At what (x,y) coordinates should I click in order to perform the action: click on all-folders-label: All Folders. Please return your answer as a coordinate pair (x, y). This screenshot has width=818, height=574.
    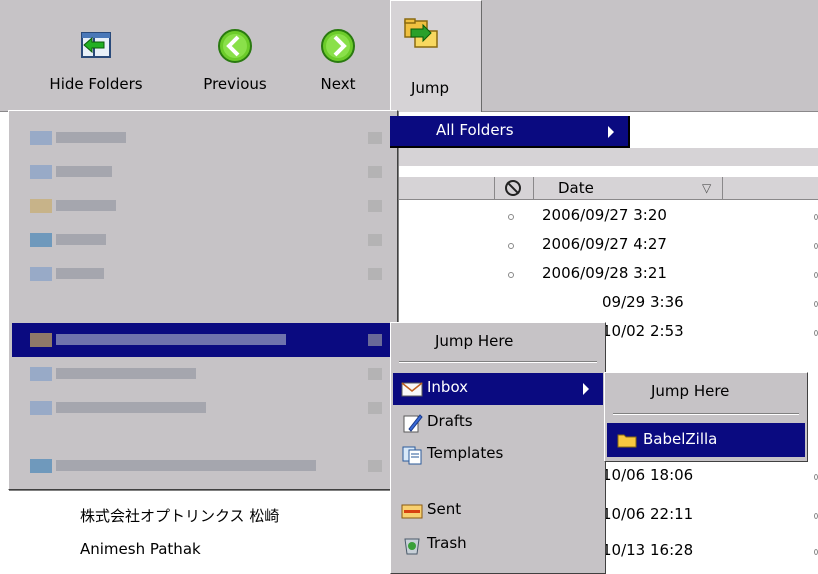
    Looking at the image, I should click on (475, 130).